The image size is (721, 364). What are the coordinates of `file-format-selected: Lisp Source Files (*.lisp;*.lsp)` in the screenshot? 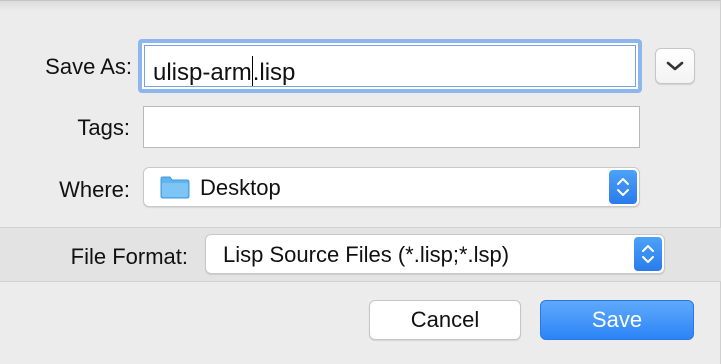 It's located at (366, 254).